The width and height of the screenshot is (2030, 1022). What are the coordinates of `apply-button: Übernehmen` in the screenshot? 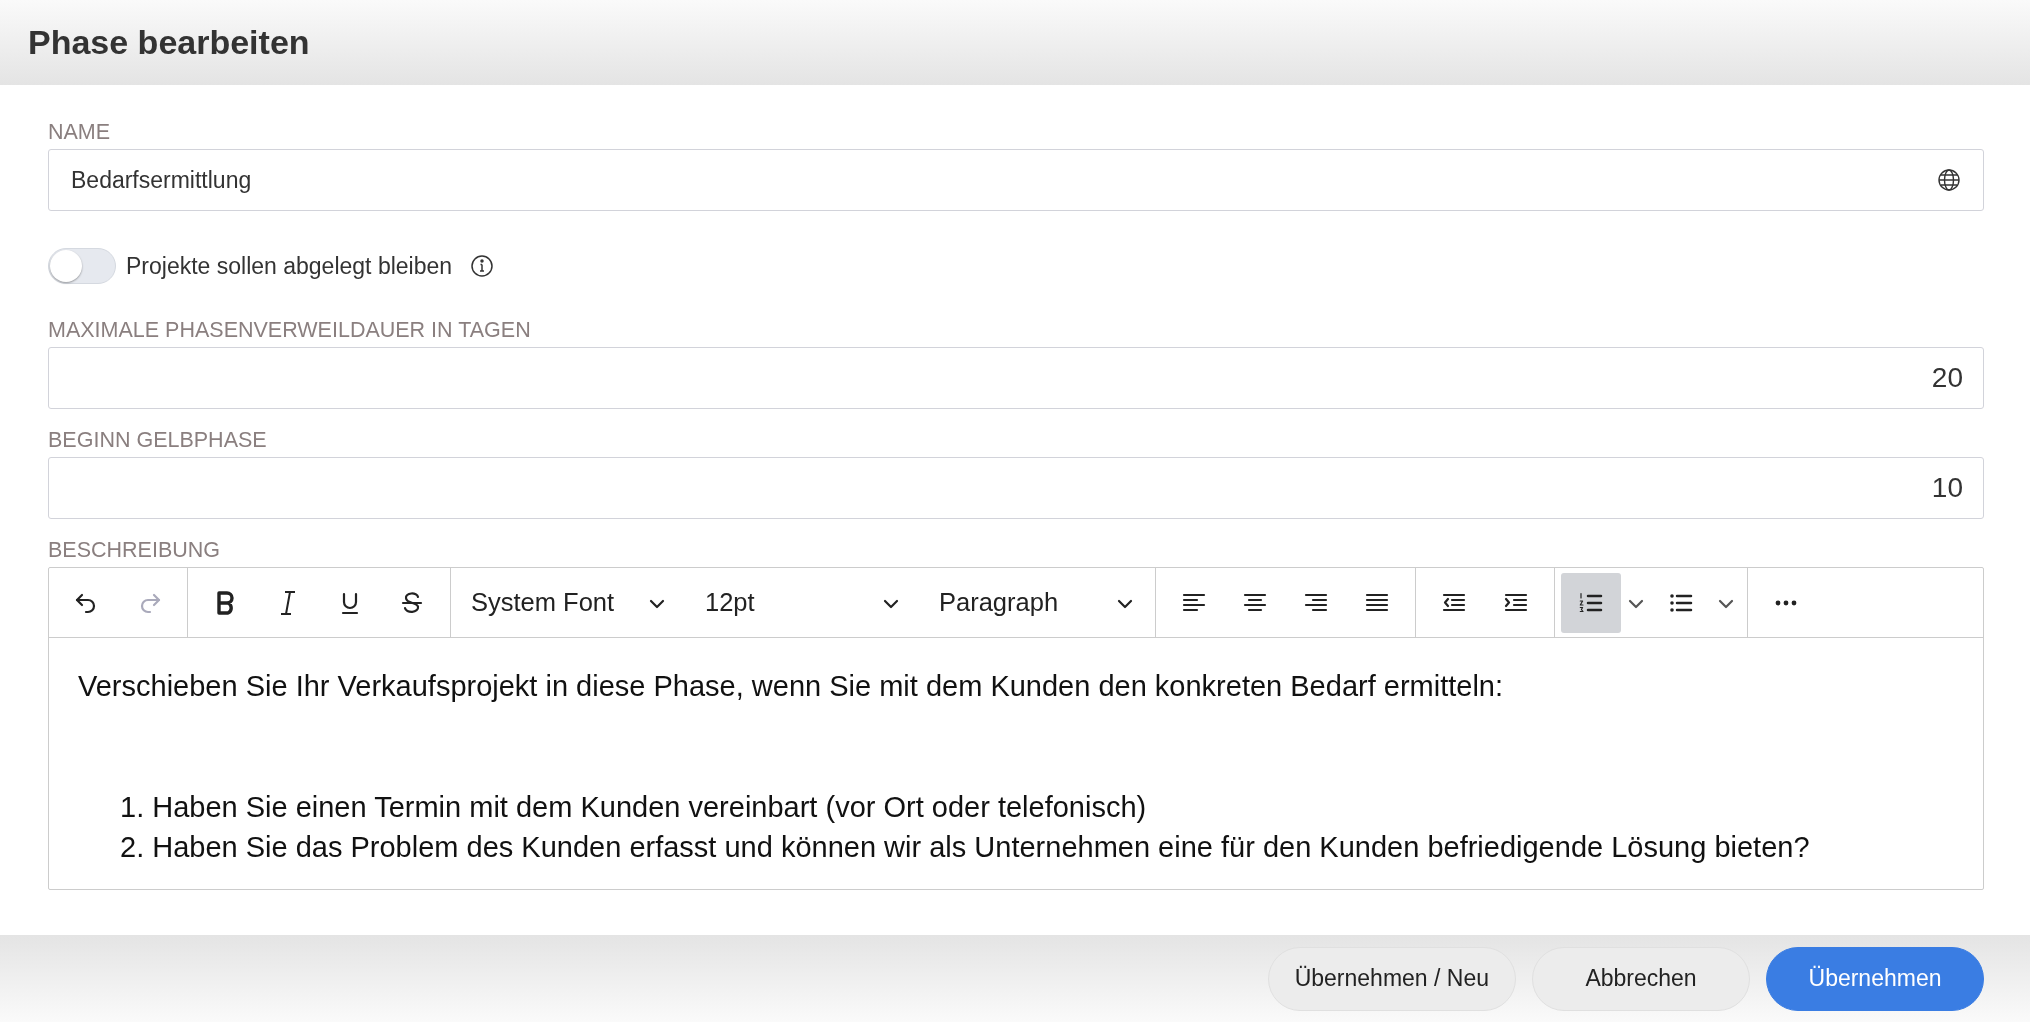 It's located at (1875, 978).